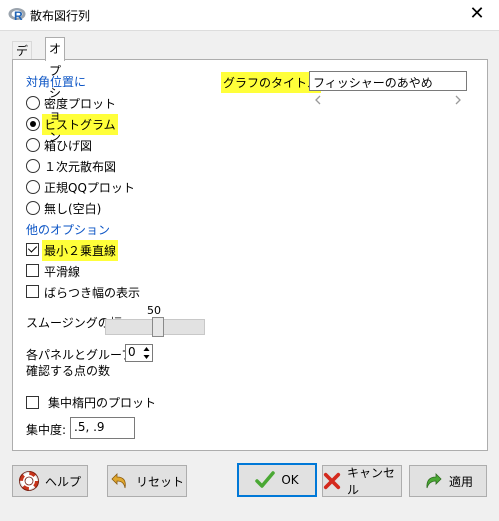 The width and height of the screenshot is (499, 521). Describe the element at coordinates (46, 430) in the screenshot. I see `concentration-label: 集中度:` at that location.